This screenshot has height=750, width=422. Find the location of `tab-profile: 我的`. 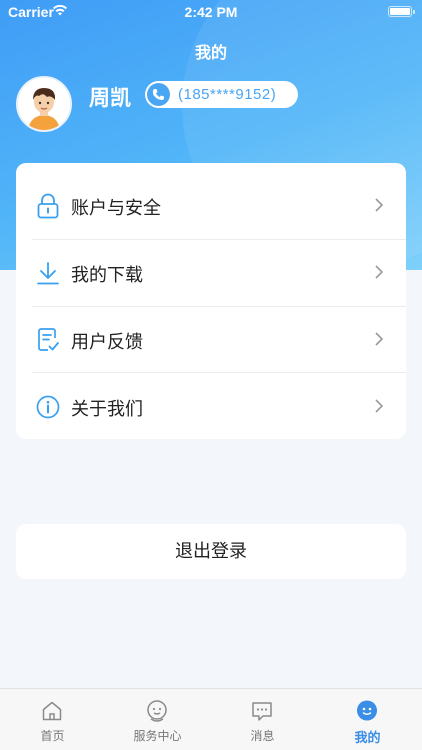

tab-profile: 我的 is located at coordinates (367, 719).